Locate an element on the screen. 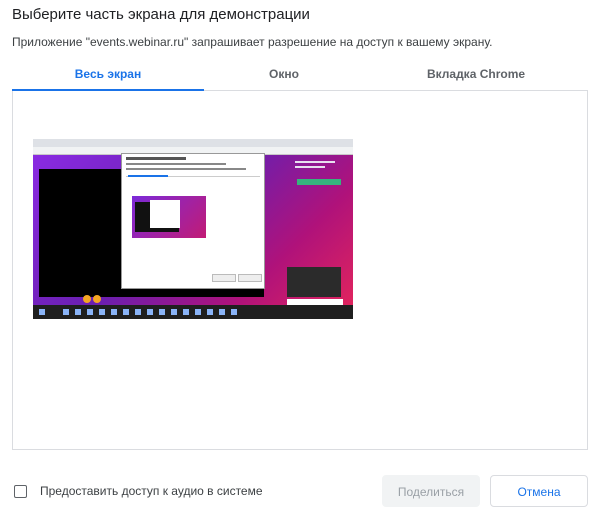 The height and width of the screenshot is (519, 600). thumbnail-taskbar is located at coordinates (193, 312).